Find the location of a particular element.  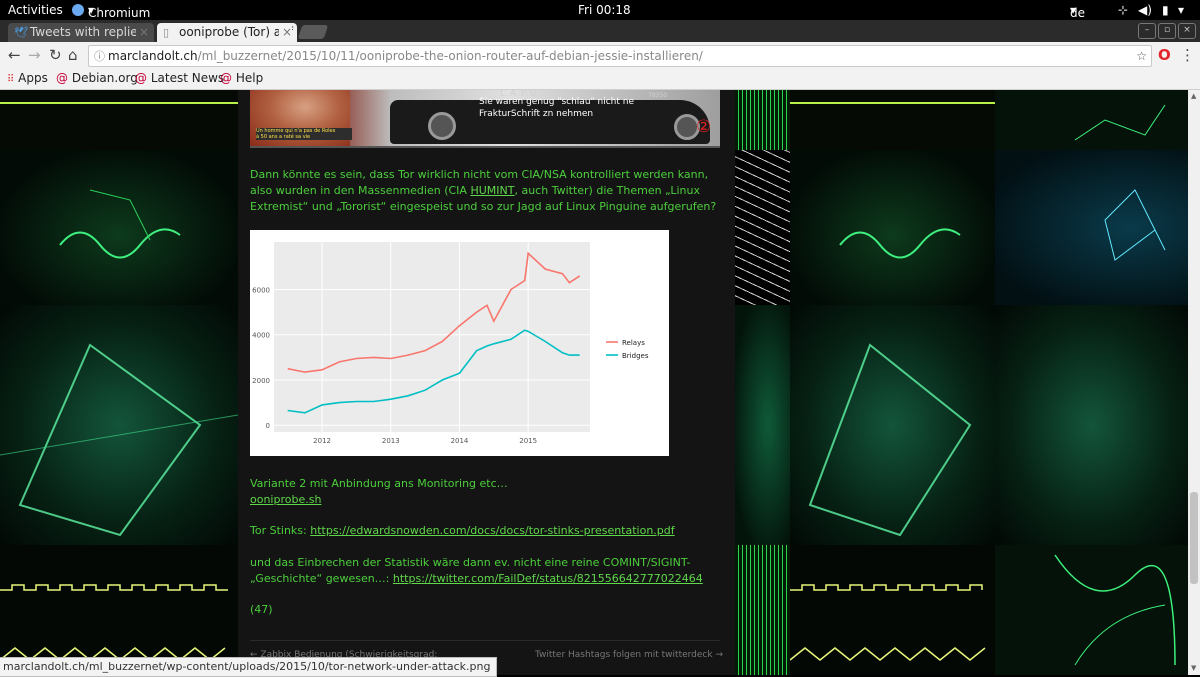

car-number: 78350 is located at coordinates (658, 95).